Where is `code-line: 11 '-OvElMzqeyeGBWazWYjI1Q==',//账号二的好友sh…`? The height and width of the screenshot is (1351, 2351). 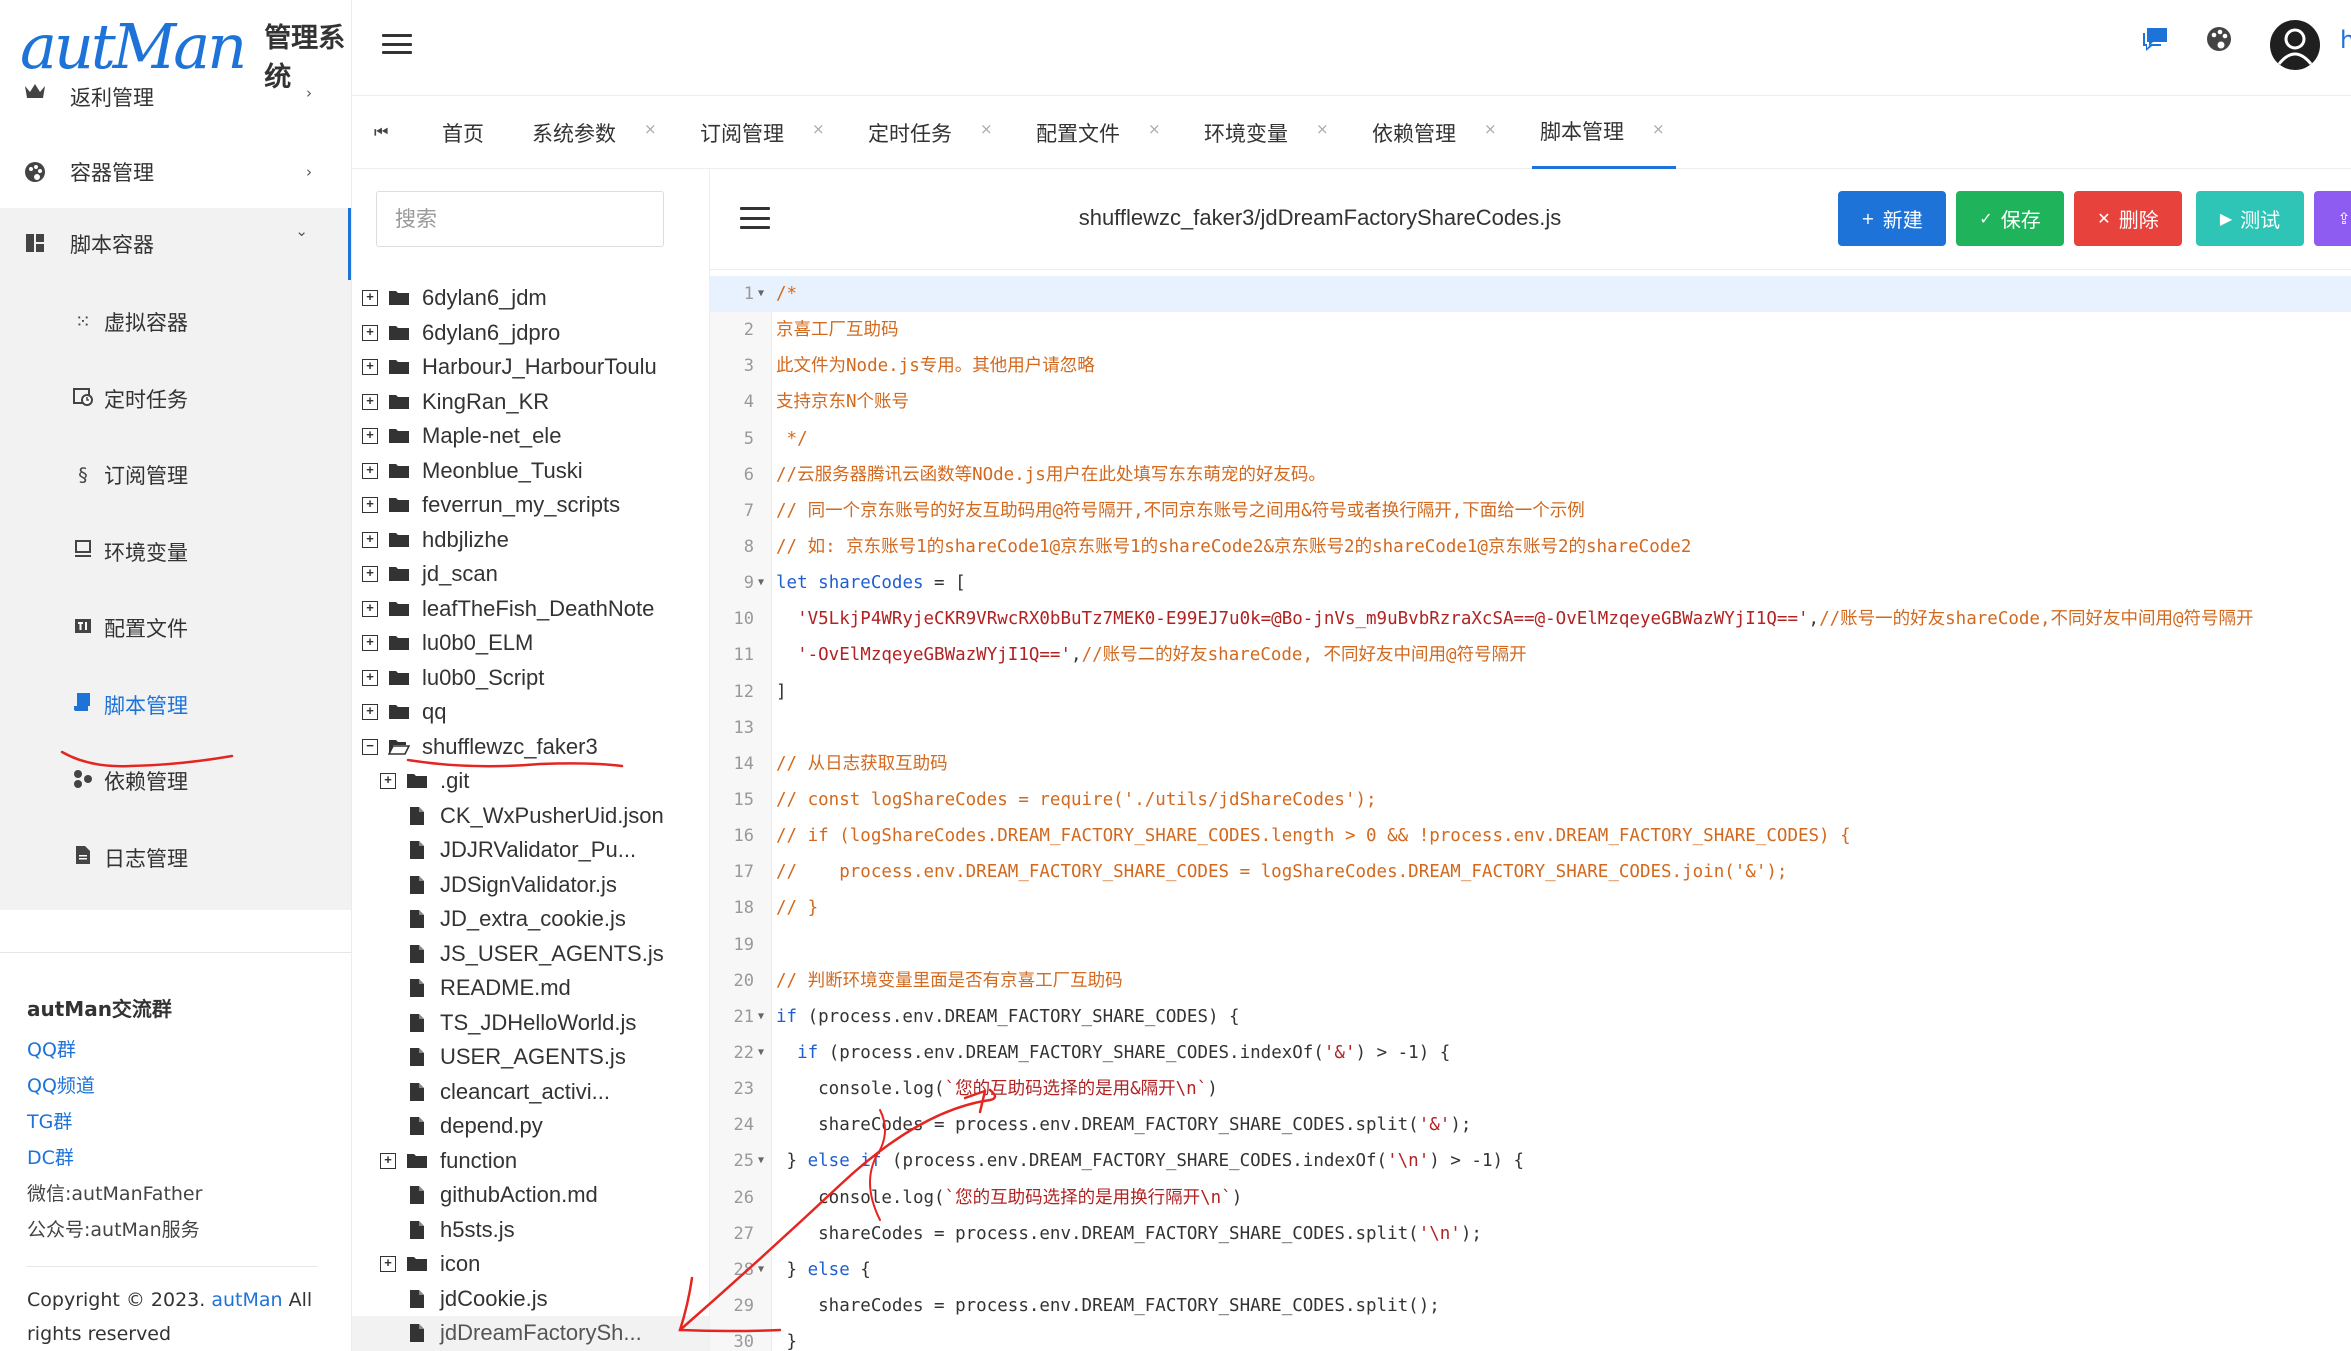
code-line: 11 '-OvElMzqeyeGBWazWYjI1Q==',//账号二的好友sh… is located at coordinates (1530, 655).